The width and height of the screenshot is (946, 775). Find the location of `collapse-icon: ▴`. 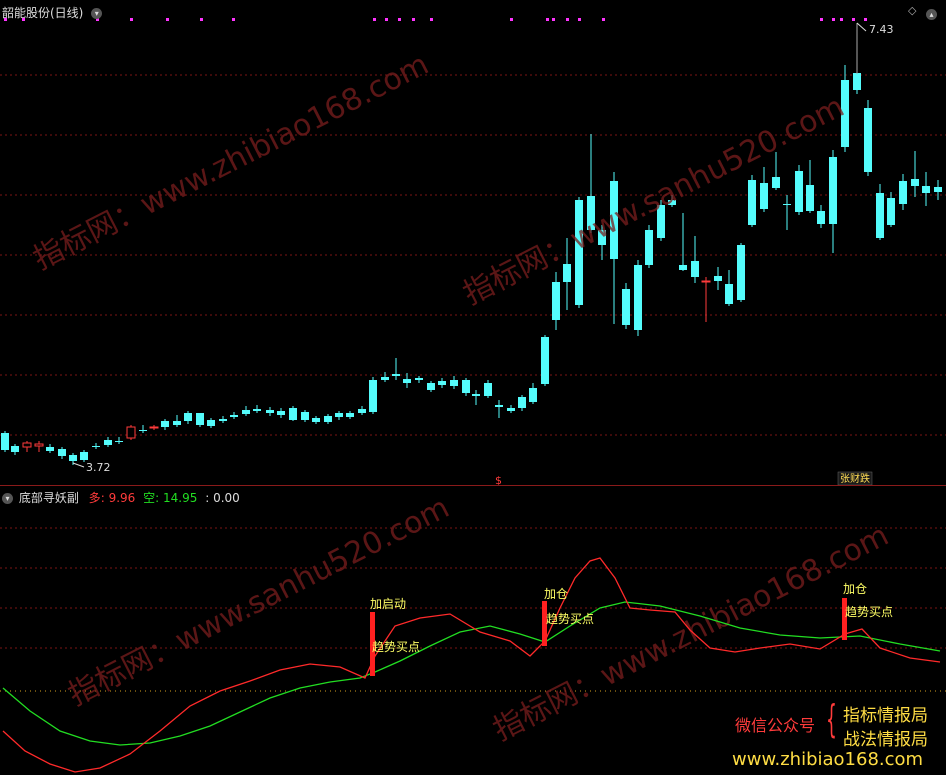

collapse-icon: ▴ is located at coordinates (931, 13).